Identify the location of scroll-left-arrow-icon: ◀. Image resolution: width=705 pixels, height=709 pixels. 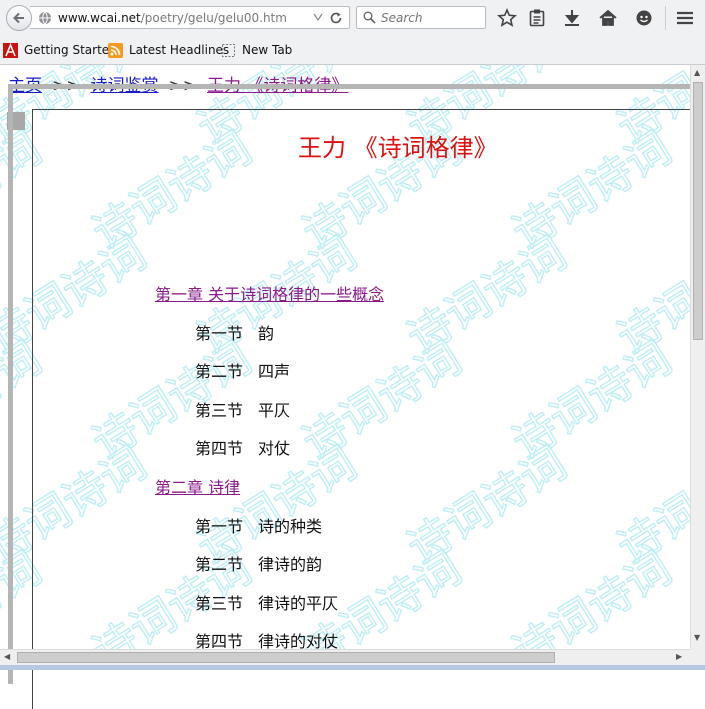
(7, 656).